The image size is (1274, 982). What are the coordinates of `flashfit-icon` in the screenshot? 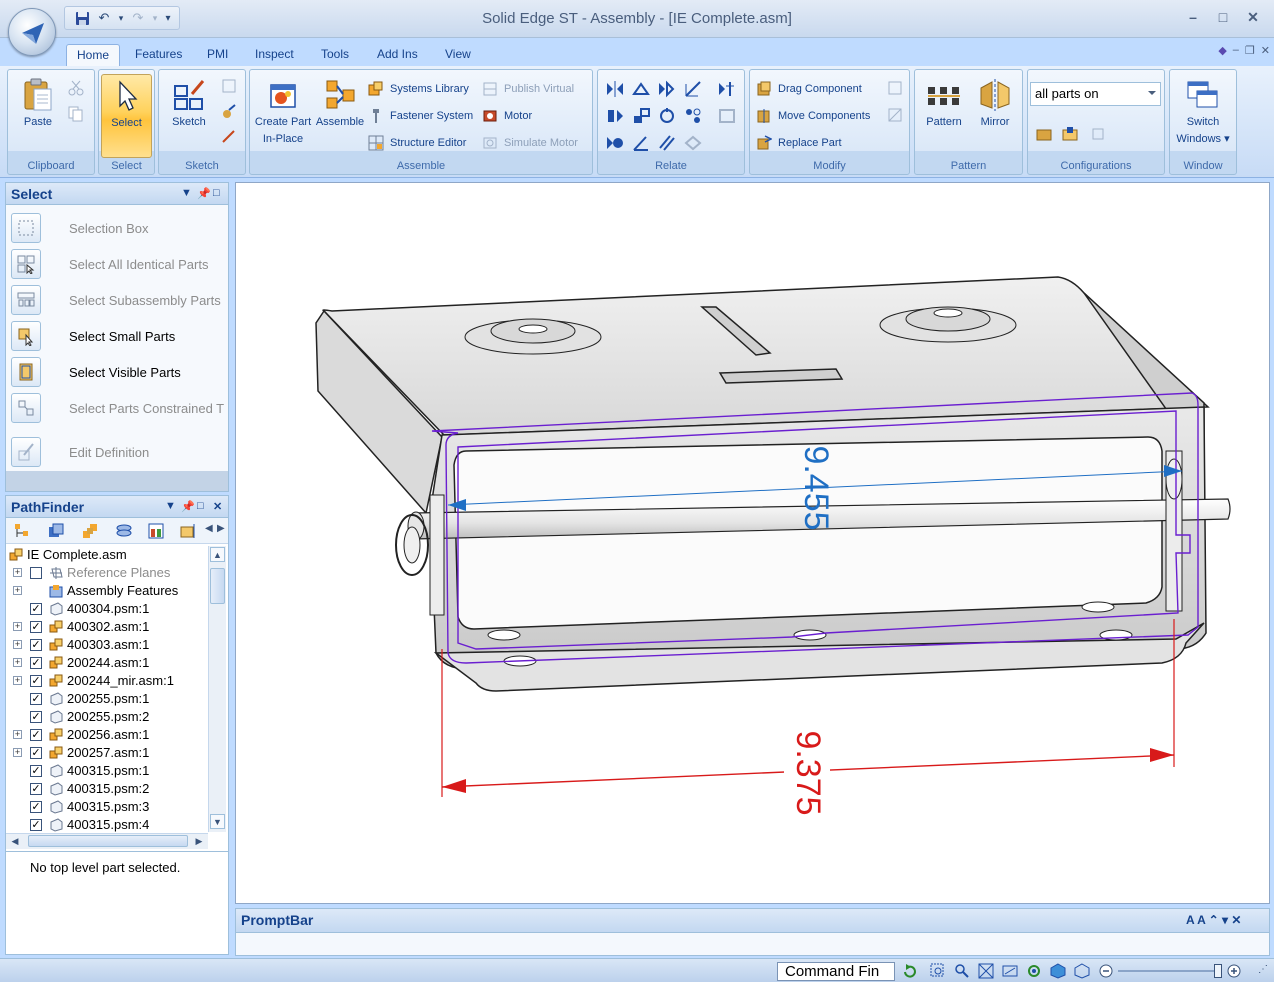 It's located at (727, 89).